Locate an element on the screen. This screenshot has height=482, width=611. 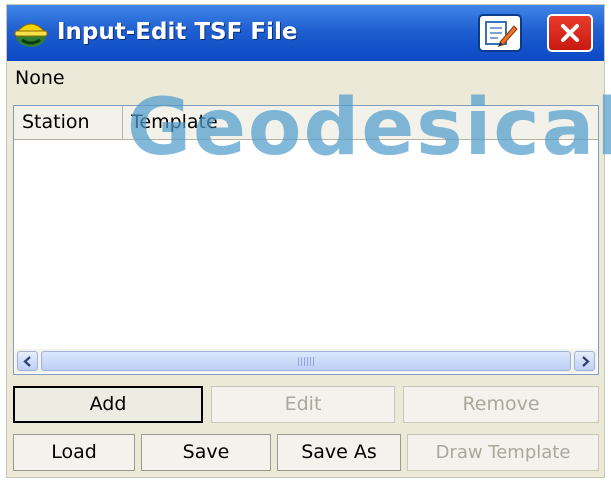
file-name-label: None is located at coordinates (40, 78).